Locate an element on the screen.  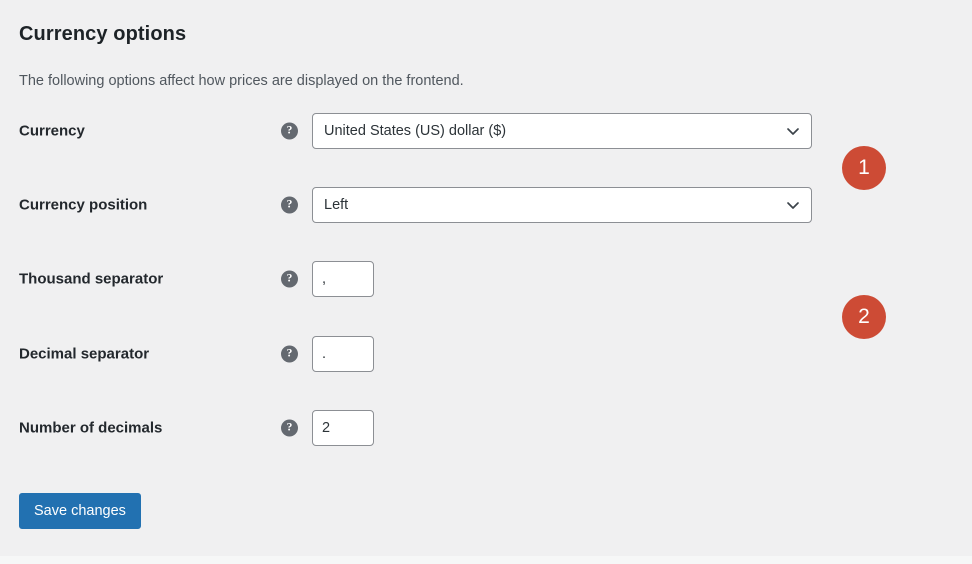
form-row-thousand-separator: Thousand separator ? is located at coordinates (486, 279).